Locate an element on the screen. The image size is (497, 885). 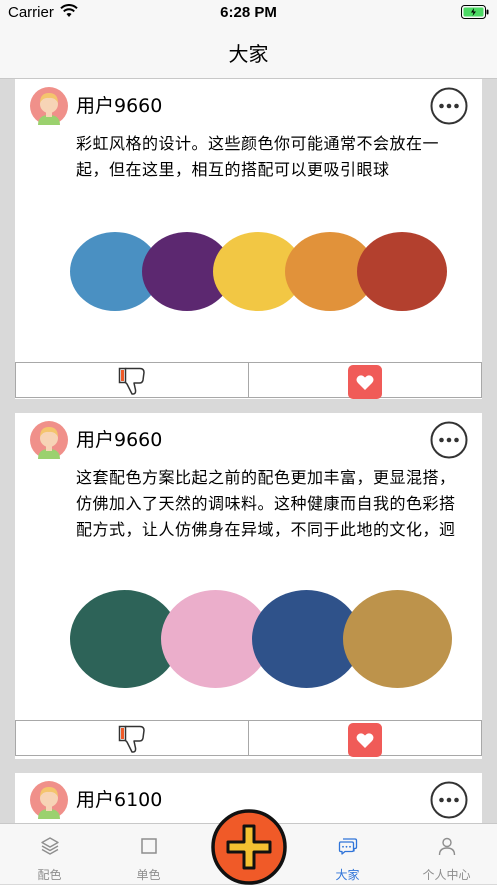
tab-label: 配色 is located at coordinates (49, 875).